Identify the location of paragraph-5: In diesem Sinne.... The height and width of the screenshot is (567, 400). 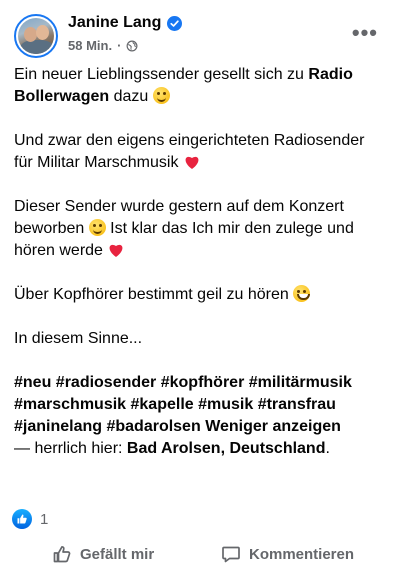
(200, 339).